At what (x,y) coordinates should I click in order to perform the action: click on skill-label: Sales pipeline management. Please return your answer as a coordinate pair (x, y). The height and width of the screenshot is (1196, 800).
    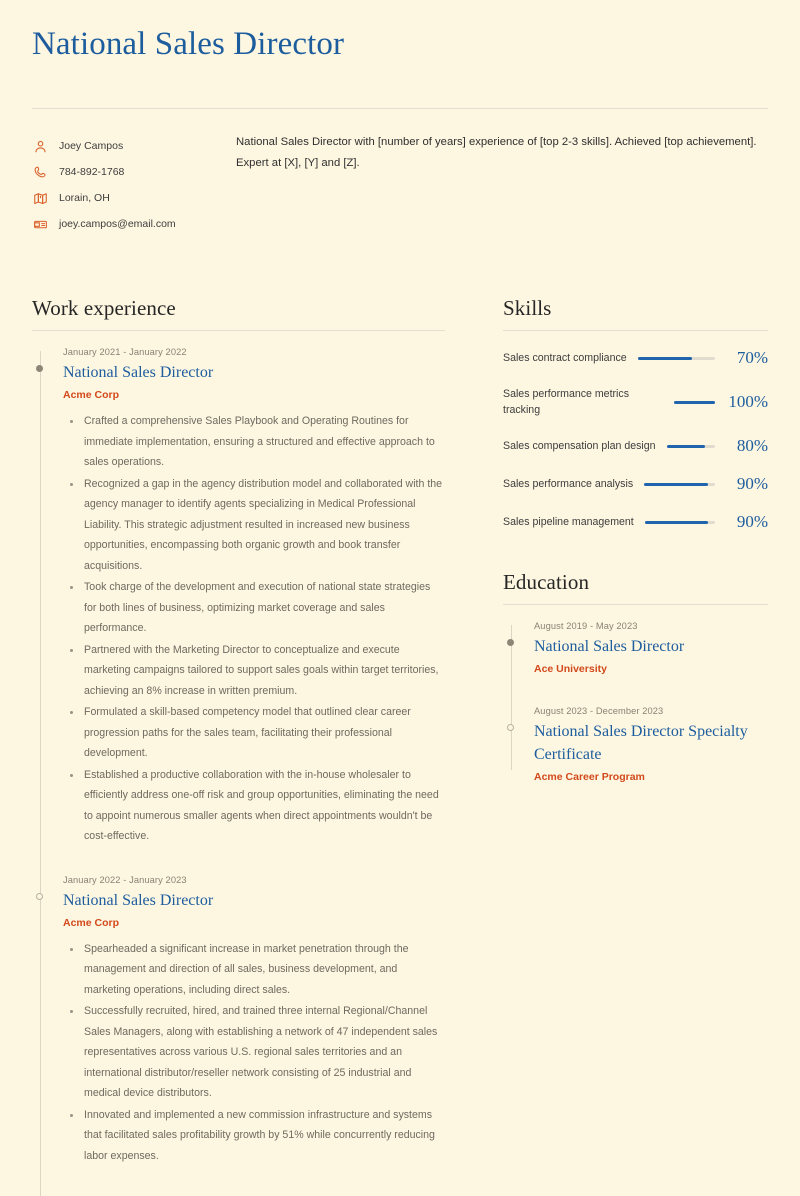
    Looking at the image, I should click on (568, 522).